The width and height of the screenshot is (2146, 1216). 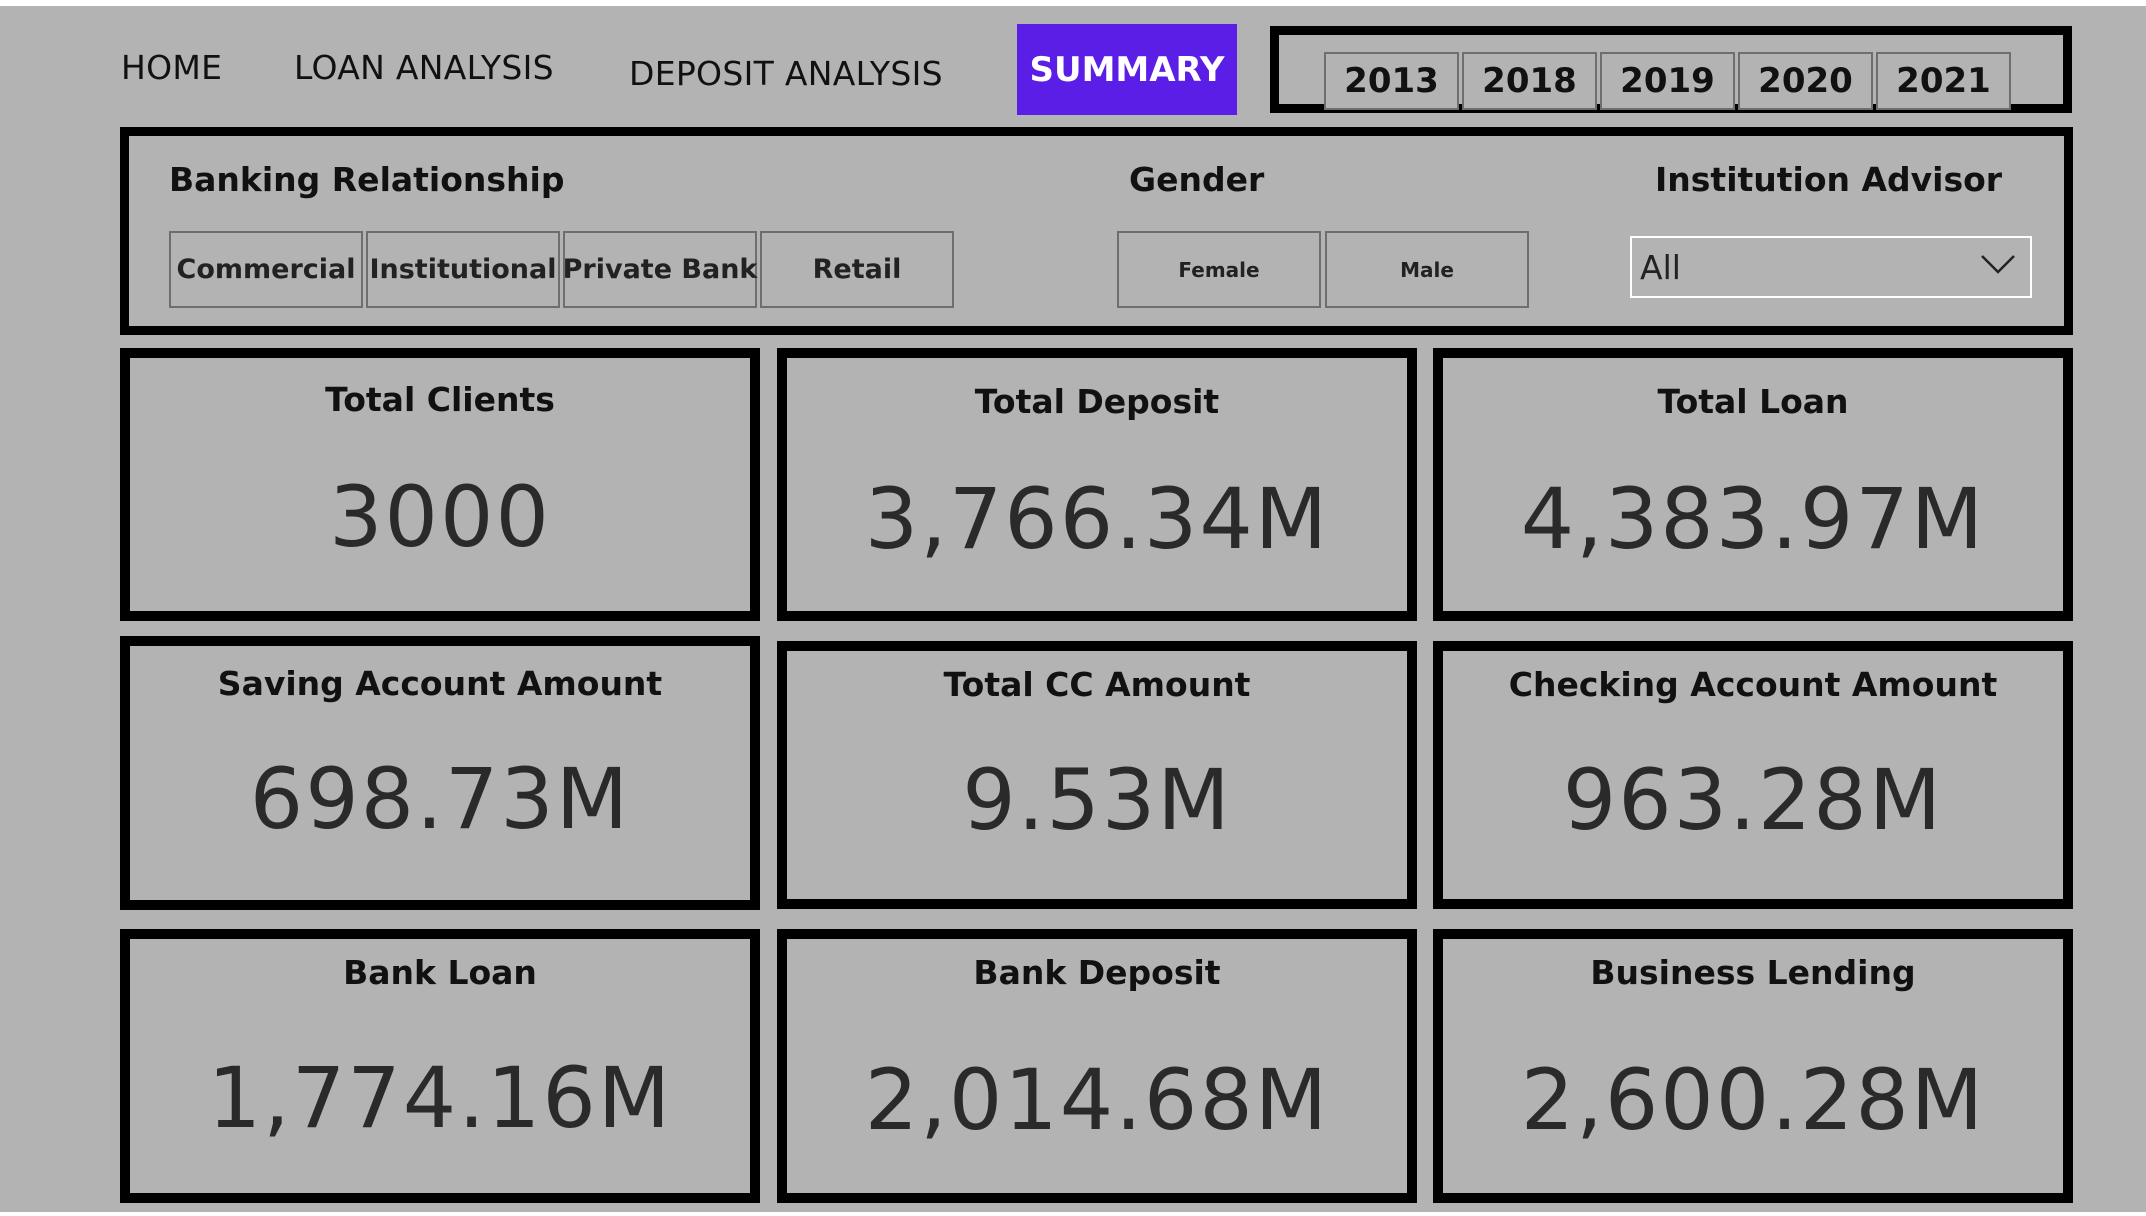 I want to click on card-value: 698.73M, so click(x=440, y=799).